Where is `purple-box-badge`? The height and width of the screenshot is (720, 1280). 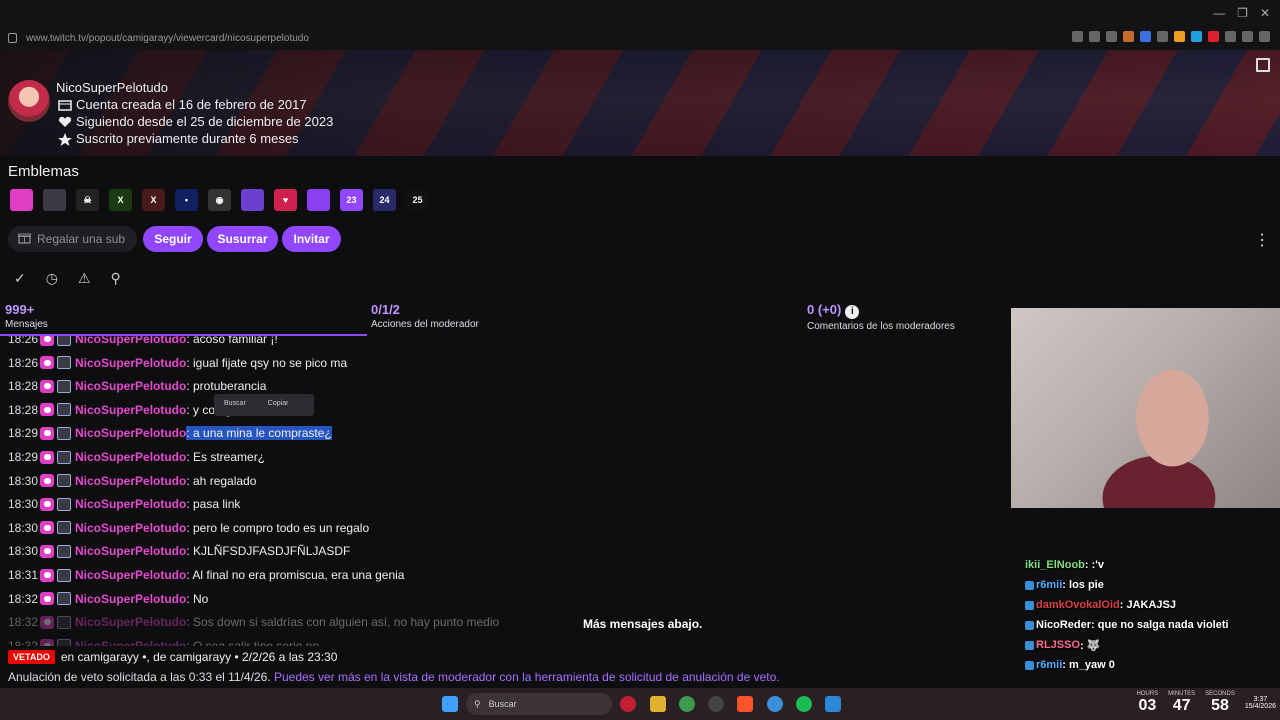
purple-box-badge is located at coordinates (318, 200).